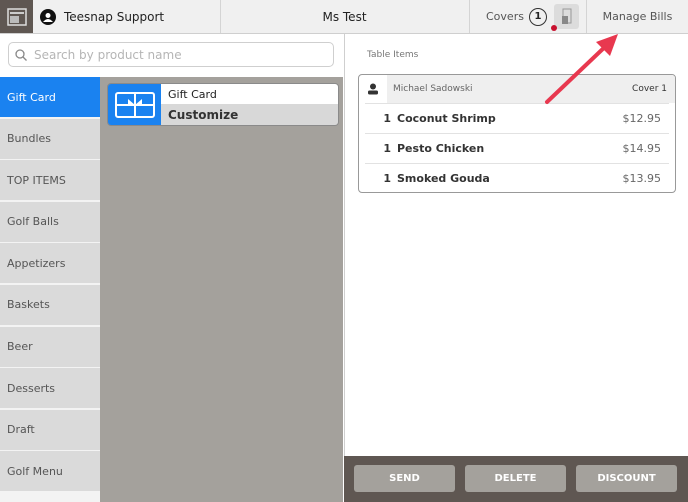 This screenshot has height=502, width=688. What do you see at coordinates (50, 138) in the screenshot?
I see `category-bundles: Bundles` at bounding box center [50, 138].